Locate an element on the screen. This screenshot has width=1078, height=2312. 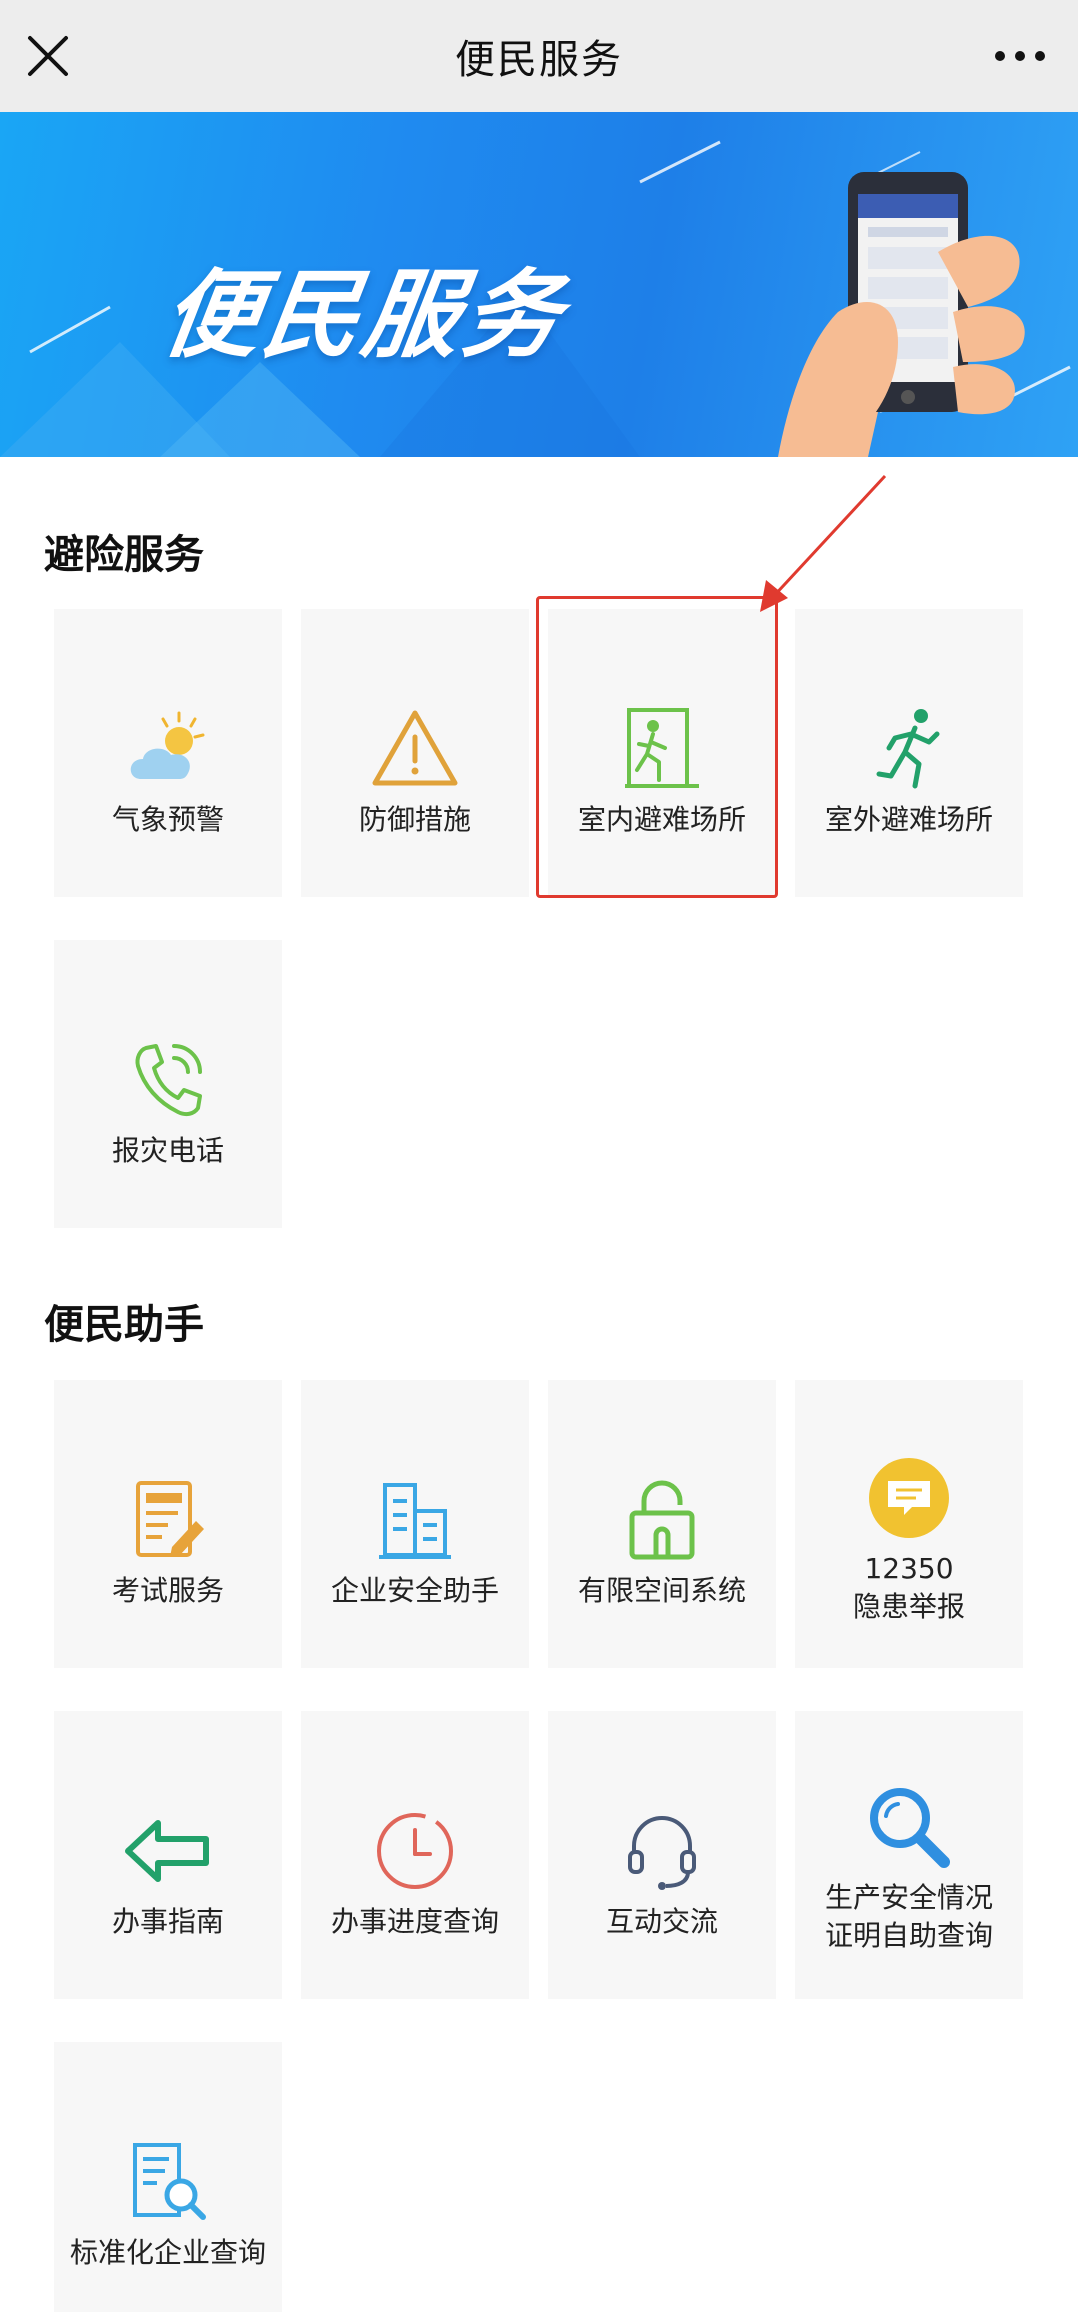
tile-label-line2: 证明自助查询 is located at coordinates (908, 1935).